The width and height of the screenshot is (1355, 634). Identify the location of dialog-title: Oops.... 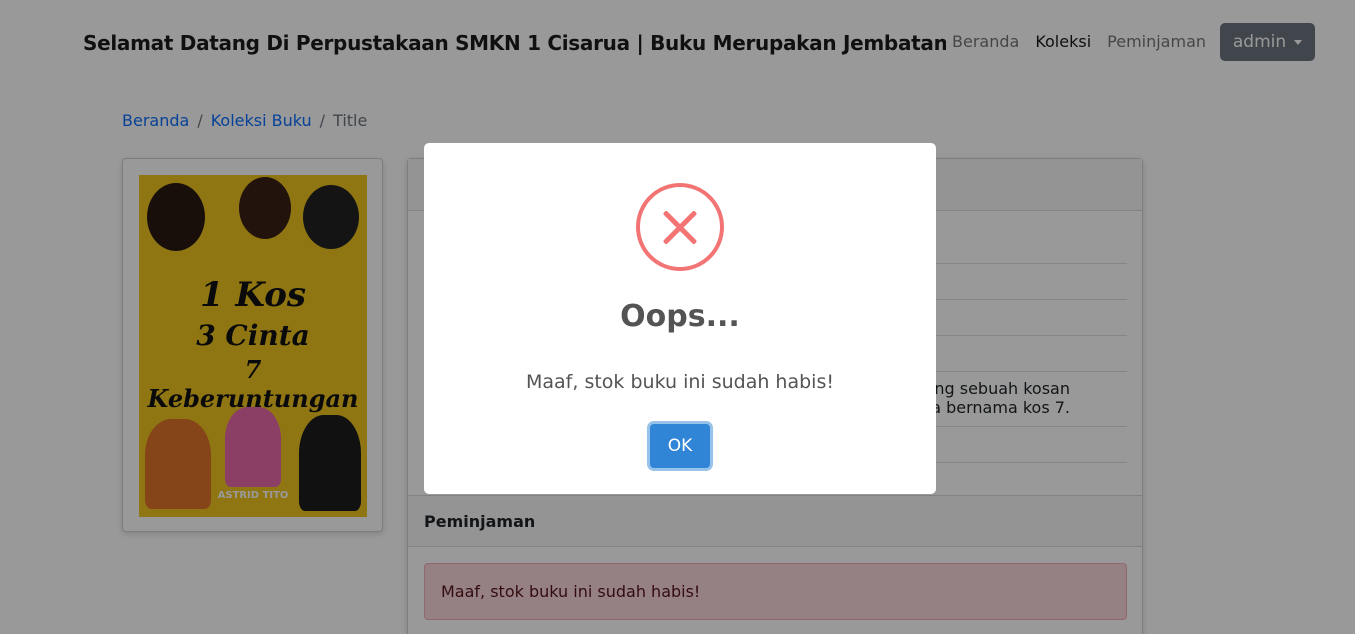
(680, 316).